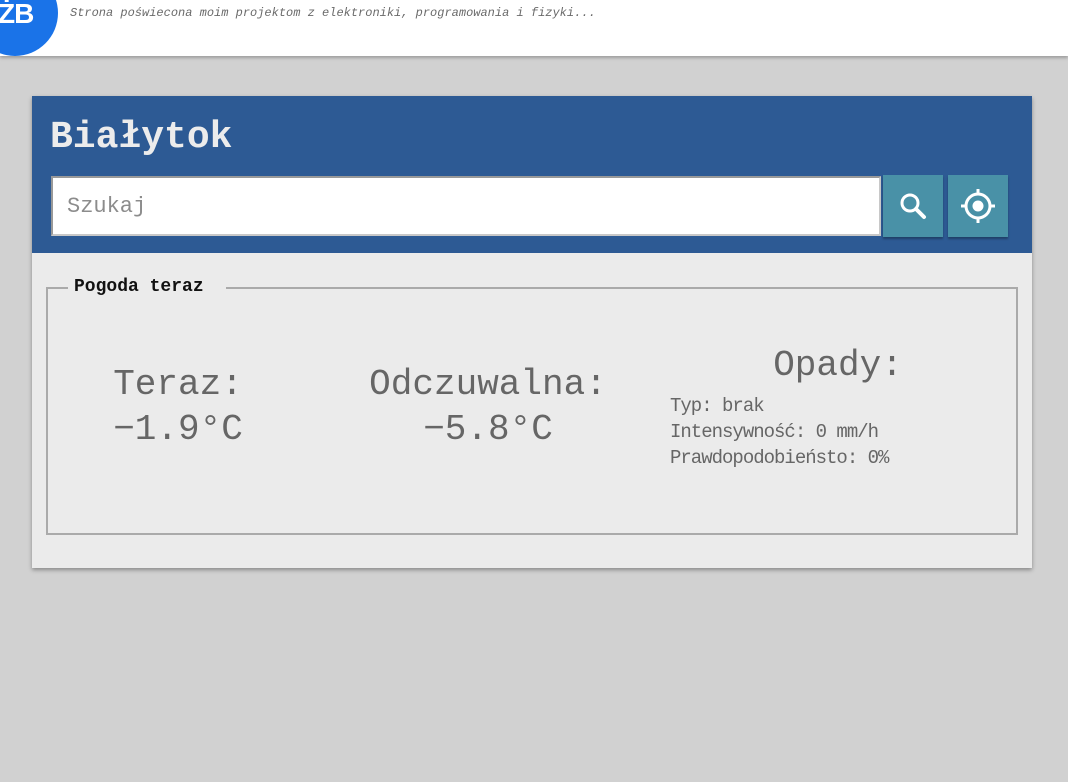 The width and height of the screenshot is (1068, 782). Describe the element at coordinates (178, 384) in the screenshot. I see `now-label: Teraz:` at that location.